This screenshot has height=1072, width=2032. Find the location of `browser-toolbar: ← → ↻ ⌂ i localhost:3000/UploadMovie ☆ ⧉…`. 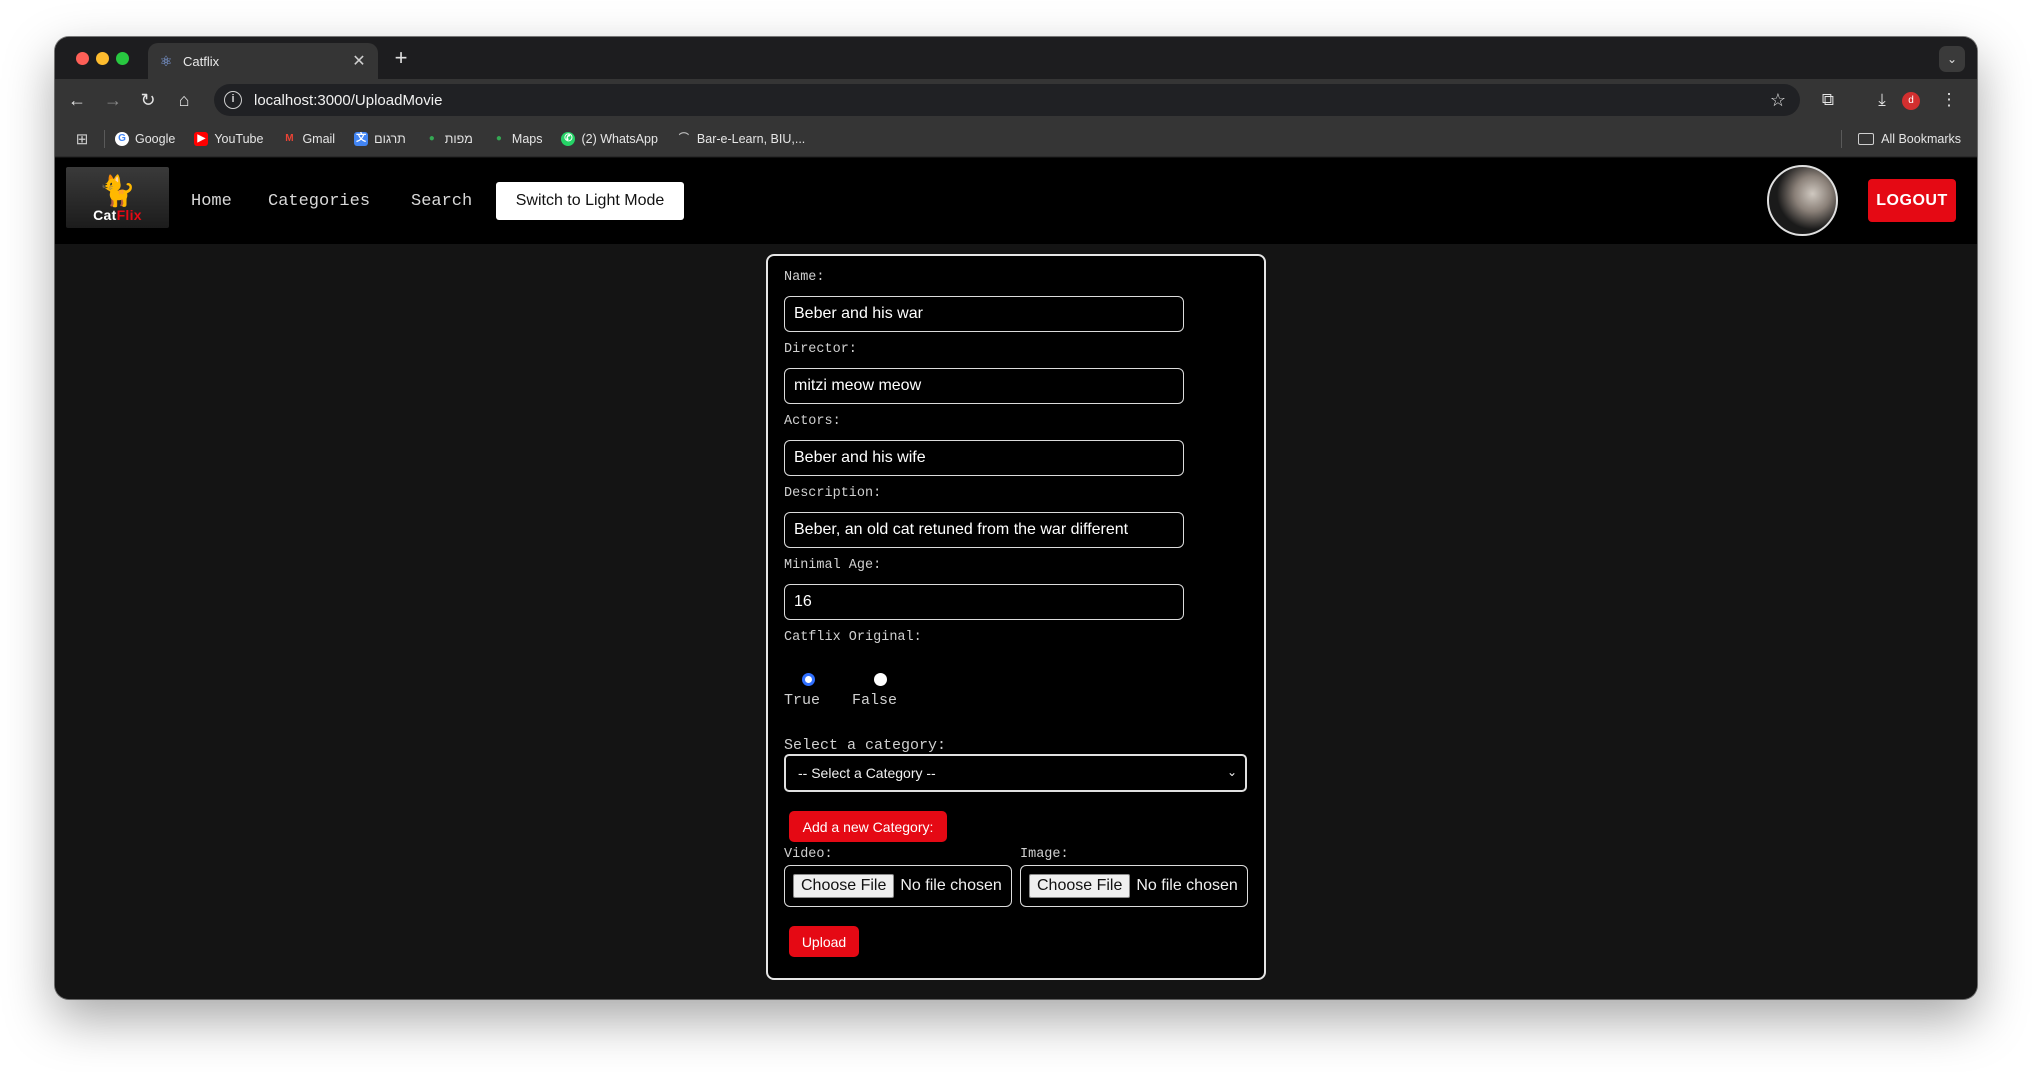

browser-toolbar: ← → ↻ ⌂ i localhost:3000/UploadMovie ☆ ⧉… is located at coordinates (1016, 100).